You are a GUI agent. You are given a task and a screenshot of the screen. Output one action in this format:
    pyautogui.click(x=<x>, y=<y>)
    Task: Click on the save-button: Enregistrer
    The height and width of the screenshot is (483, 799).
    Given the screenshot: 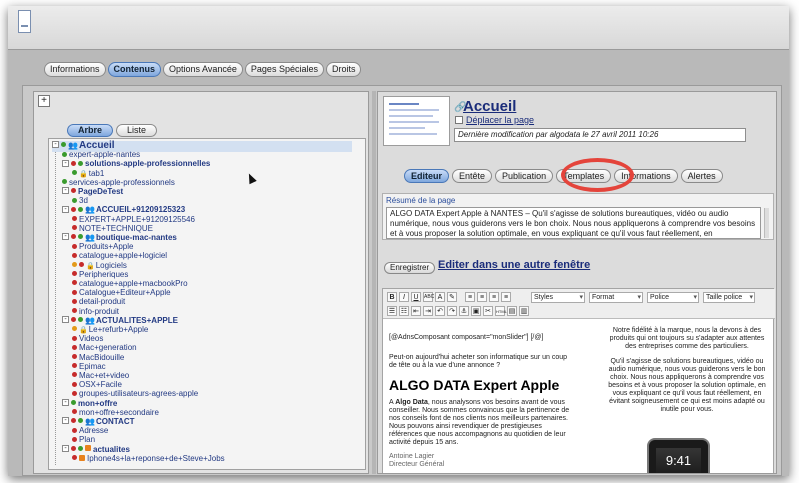 What is the action you would take?
    pyautogui.click(x=410, y=268)
    